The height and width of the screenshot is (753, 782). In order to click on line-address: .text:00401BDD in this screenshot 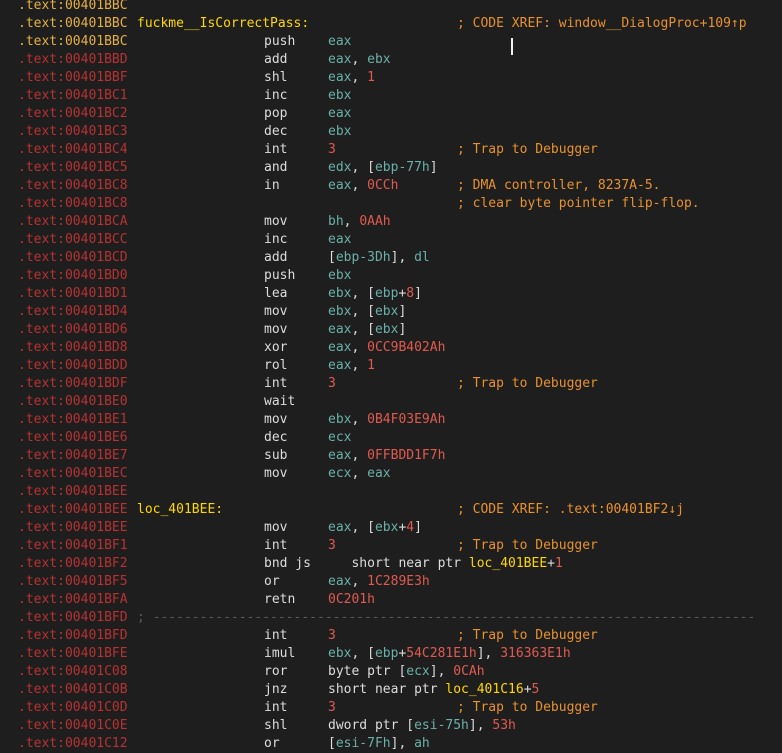, I will do `click(73, 365)`.